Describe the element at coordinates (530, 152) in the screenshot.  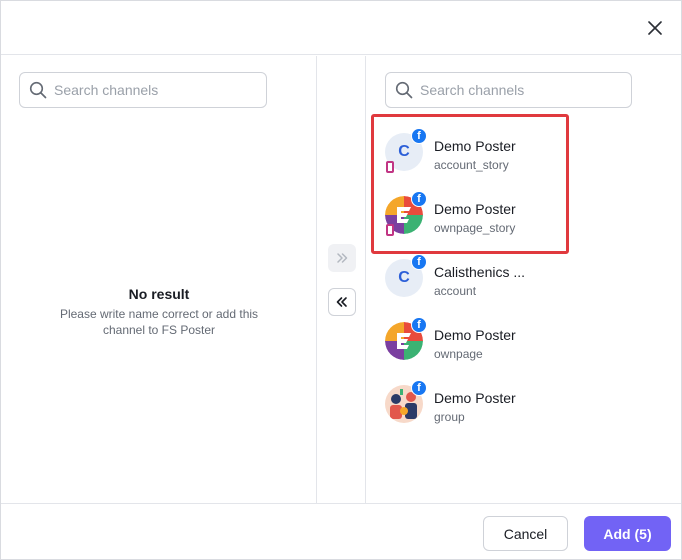
I see `channel-item: C f Demo Poster account_story` at that location.